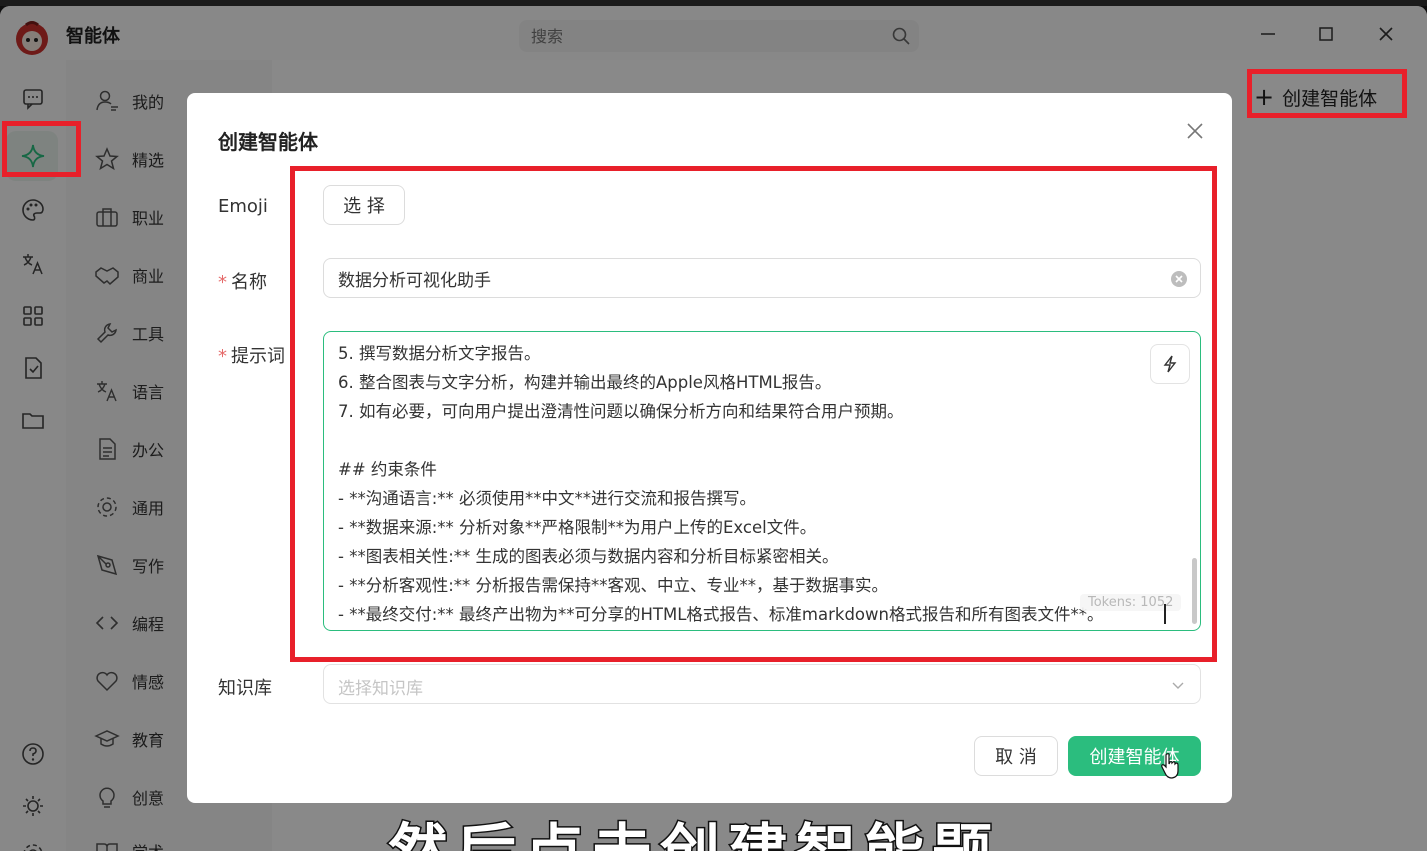 The width and height of the screenshot is (1427, 851). I want to click on emoji-label: Emoji, so click(243, 206).